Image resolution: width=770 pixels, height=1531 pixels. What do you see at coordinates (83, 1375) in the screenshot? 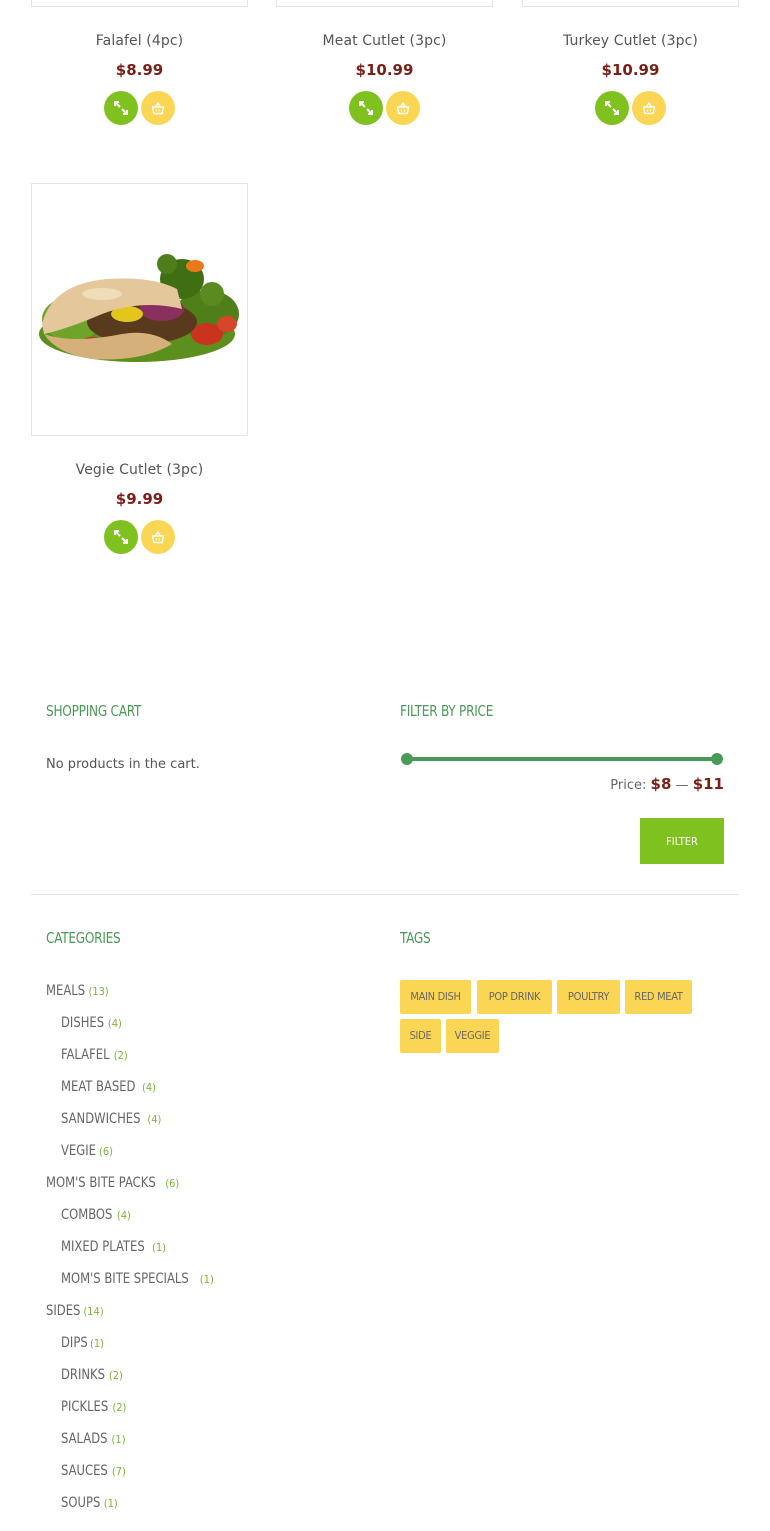
I see `category-name: DRINKS` at bounding box center [83, 1375].